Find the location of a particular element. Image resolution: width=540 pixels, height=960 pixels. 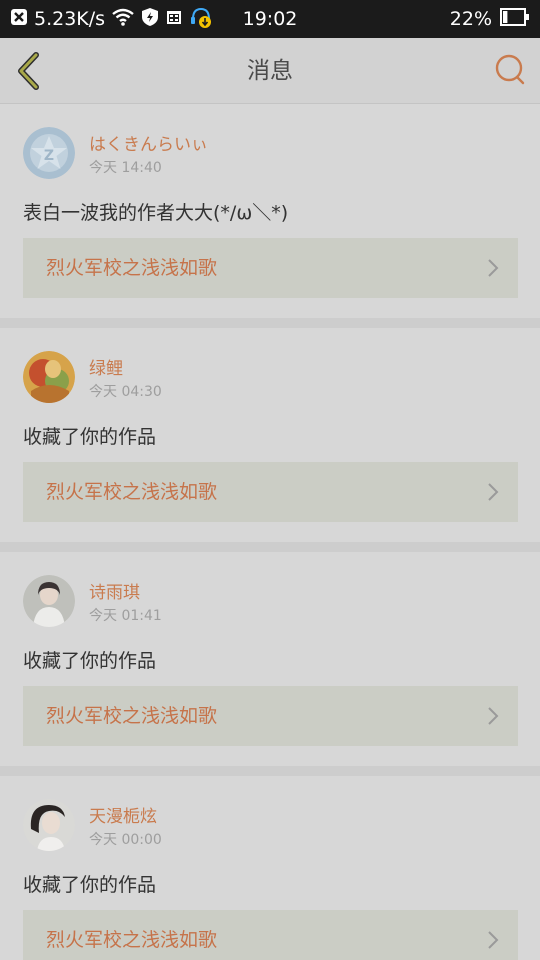

default-avatar-icon: Z is located at coordinates (49, 153).